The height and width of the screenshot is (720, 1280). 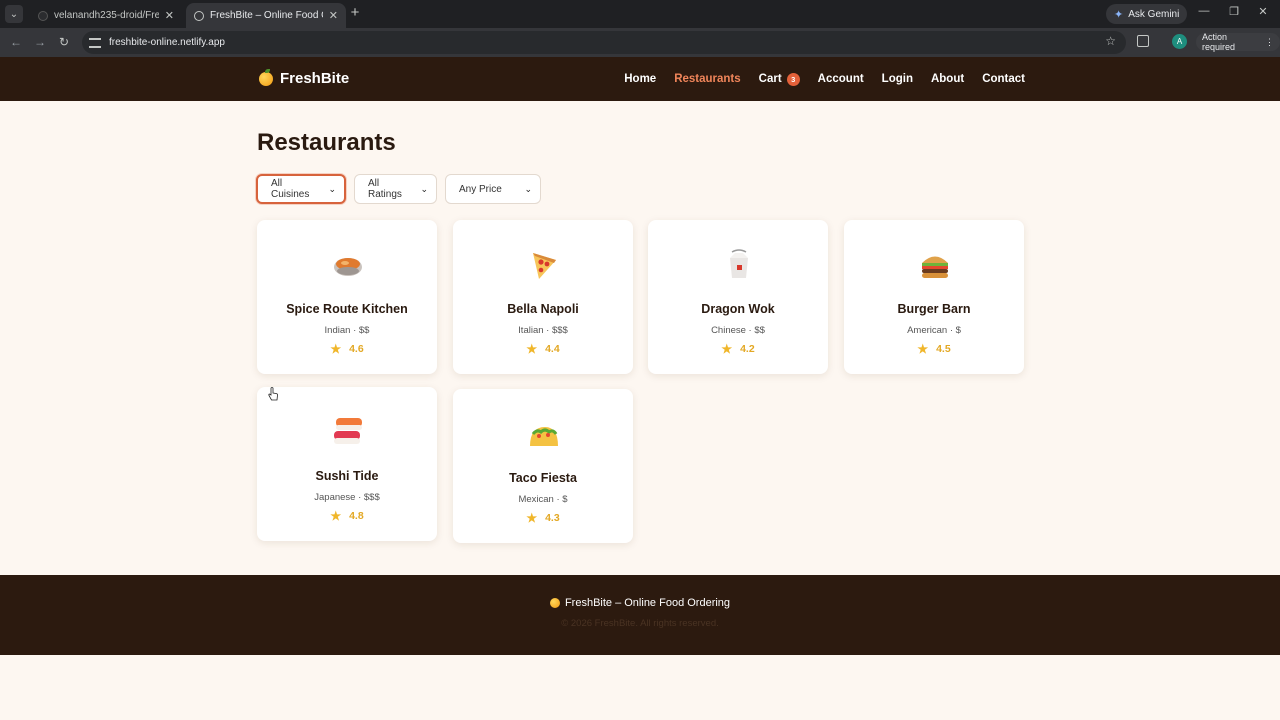 I want to click on restaurant-card: Sushi Tide Japanese · $$$ ★ 4.8, so click(x=347, y=464).